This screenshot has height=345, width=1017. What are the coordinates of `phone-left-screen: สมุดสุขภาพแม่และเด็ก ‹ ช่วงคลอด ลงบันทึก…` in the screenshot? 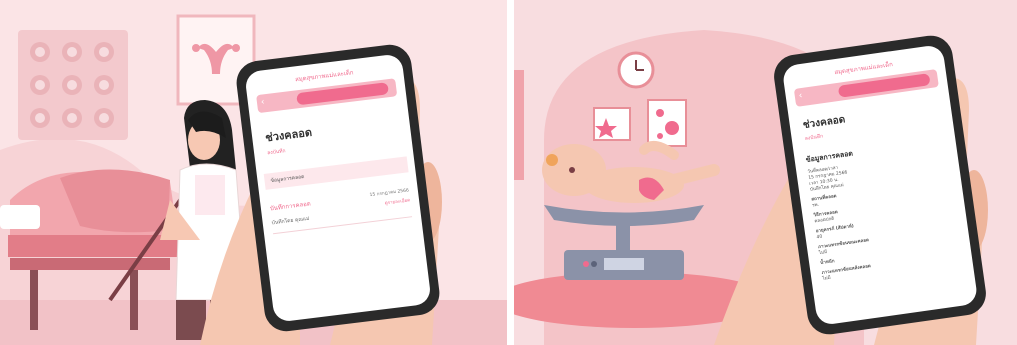 It's located at (337, 188).